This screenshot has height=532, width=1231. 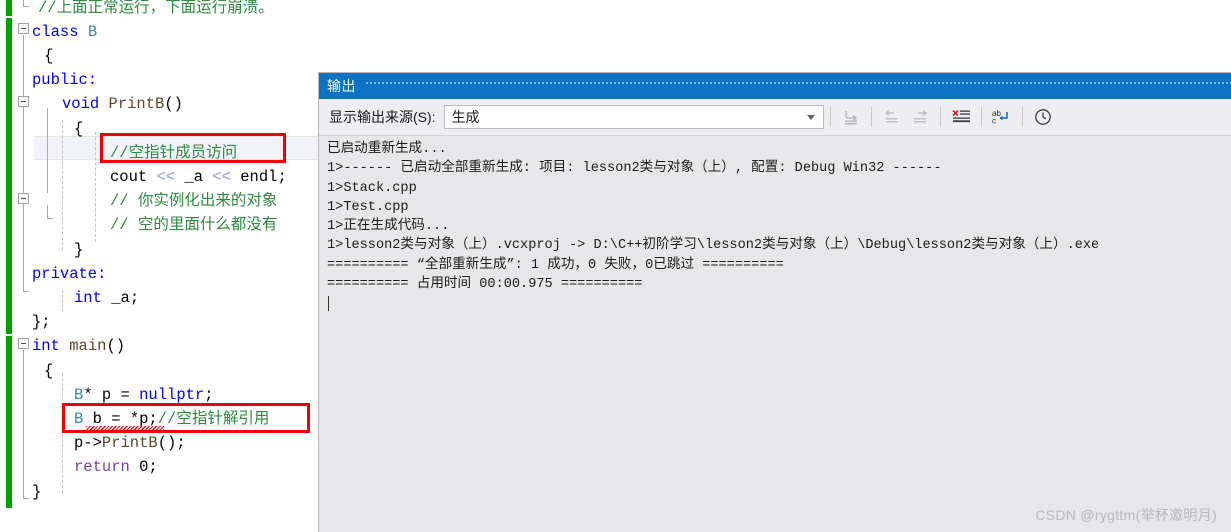 I want to click on chevron-down-icon, so click(x=810, y=117).